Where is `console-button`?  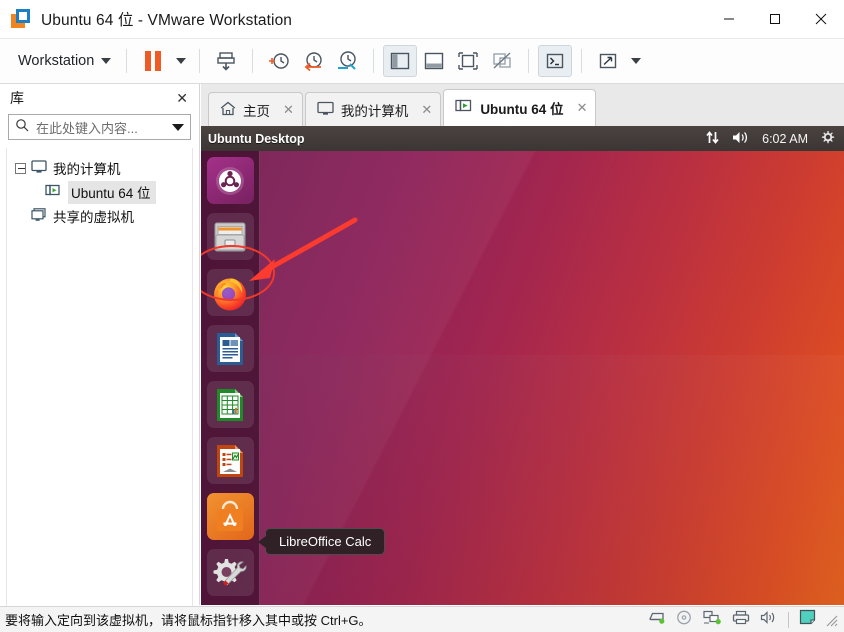 console-button is located at coordinates (555, 61).